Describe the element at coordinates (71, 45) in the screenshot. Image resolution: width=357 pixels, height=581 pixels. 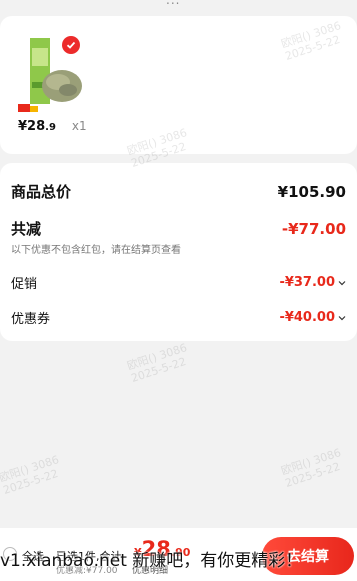
I see `selected-check-icon` at that location.